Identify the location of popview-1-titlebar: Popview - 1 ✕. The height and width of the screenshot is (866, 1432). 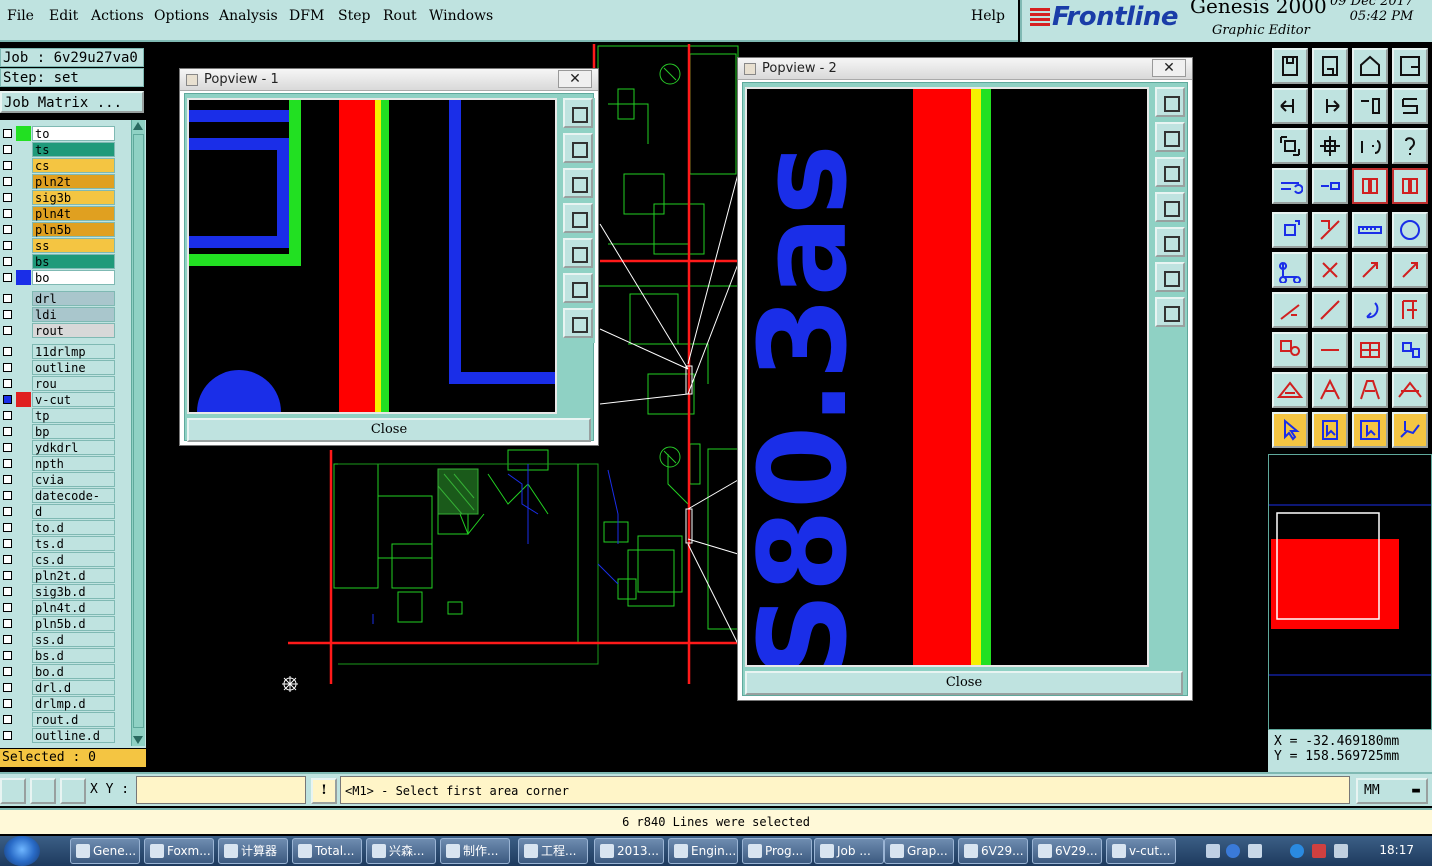
(389, 80).